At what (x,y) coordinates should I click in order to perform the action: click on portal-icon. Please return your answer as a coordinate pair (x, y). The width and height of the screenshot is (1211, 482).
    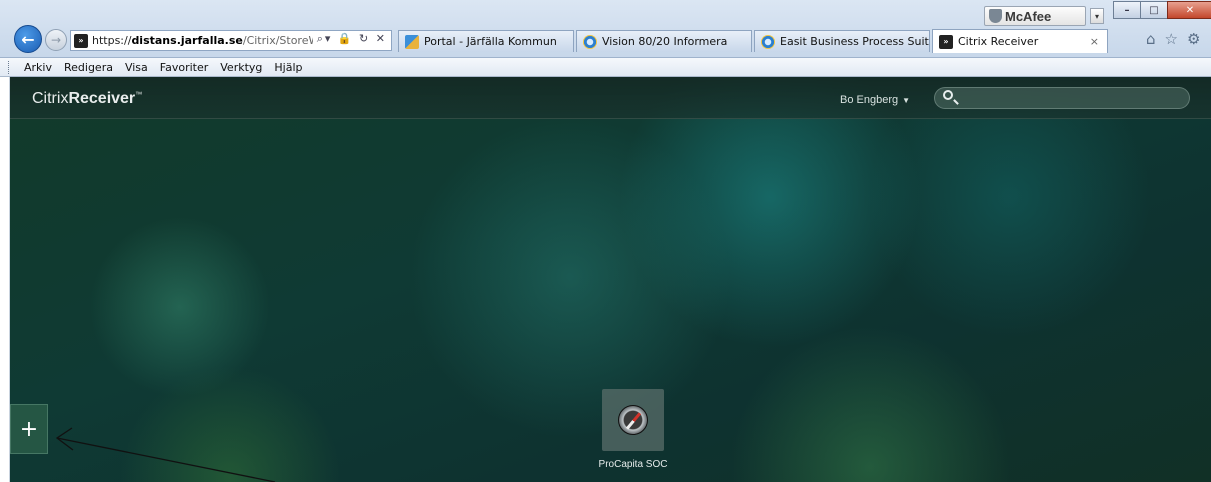
    Looking at the image, I should click on (412, 41).